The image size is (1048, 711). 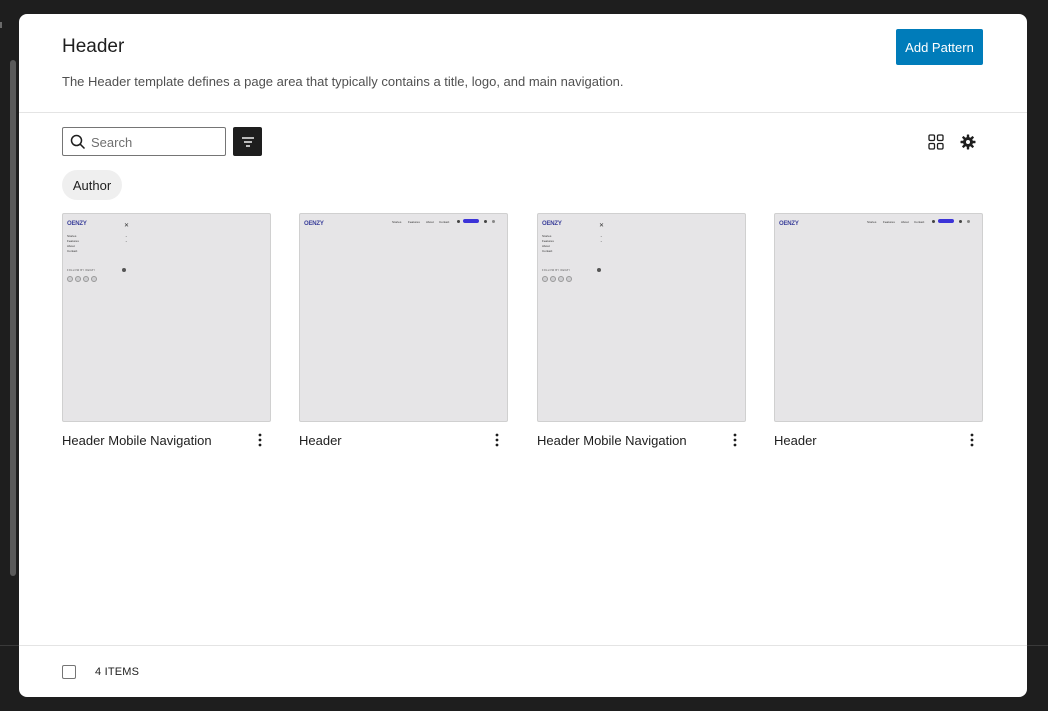 I want to click on gear-icon, so click(x=968, y=142).